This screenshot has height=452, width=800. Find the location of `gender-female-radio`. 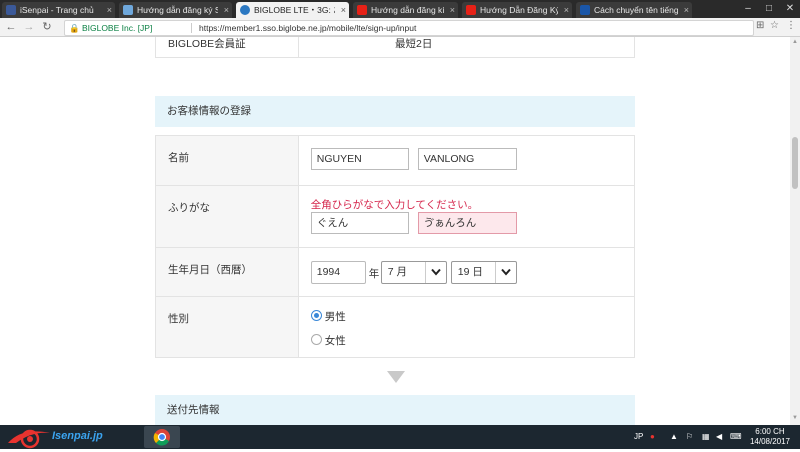

gender-female-radio is located at coordinates (316, 339).